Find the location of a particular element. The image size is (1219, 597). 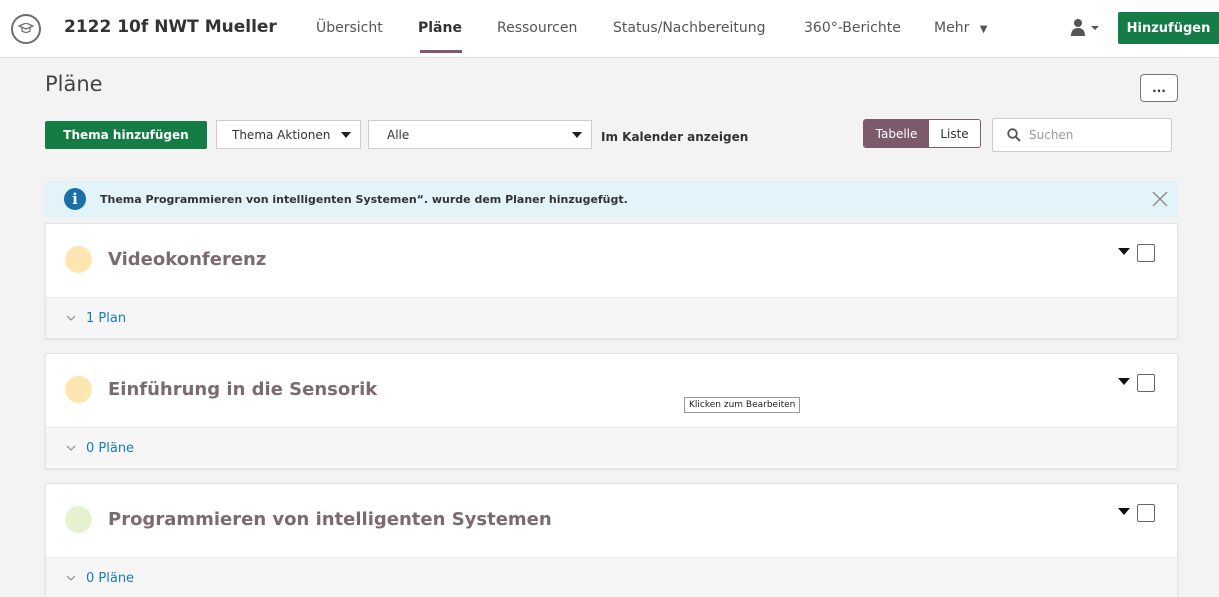

topic-actions-label: Thema Aktionen is located at coordinates (281, 134).